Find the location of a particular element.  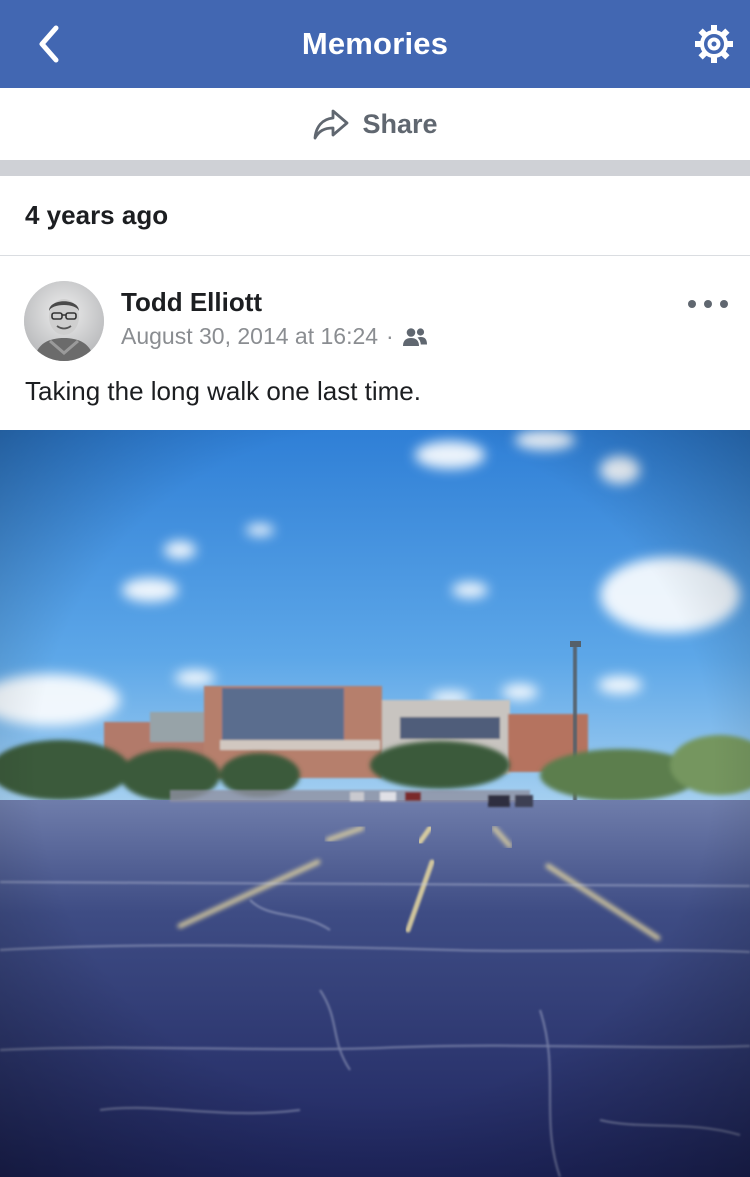

post-meta: August 30, 2014 at 16:24 · is located at coordinates (274, 336).